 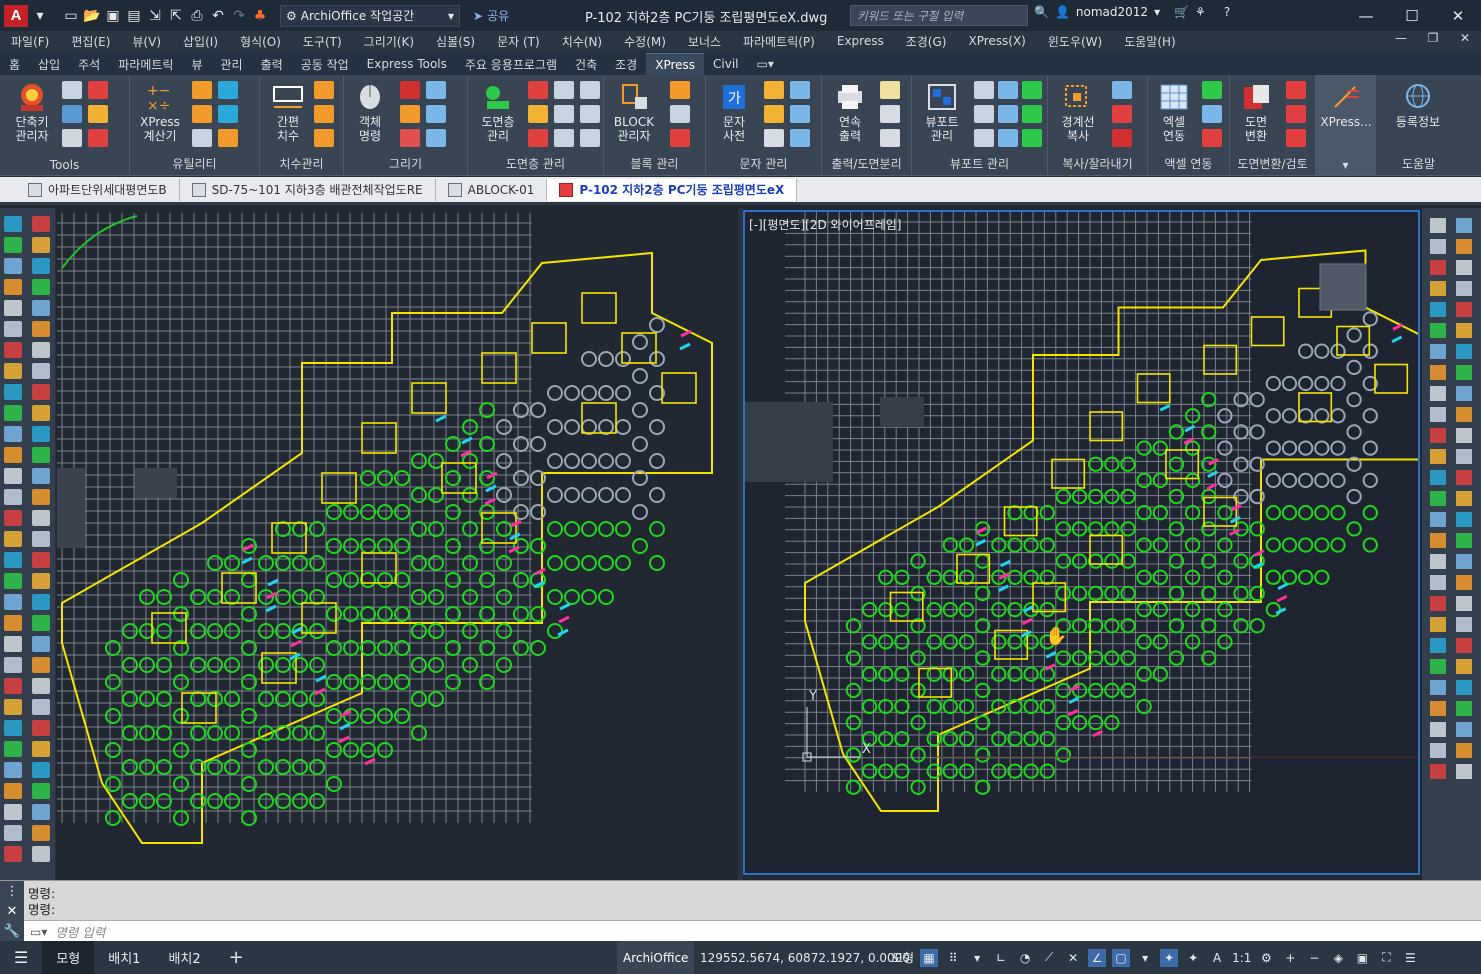 I want to click on isodraft-icon: ⟋, so click(x=1049, y=958).